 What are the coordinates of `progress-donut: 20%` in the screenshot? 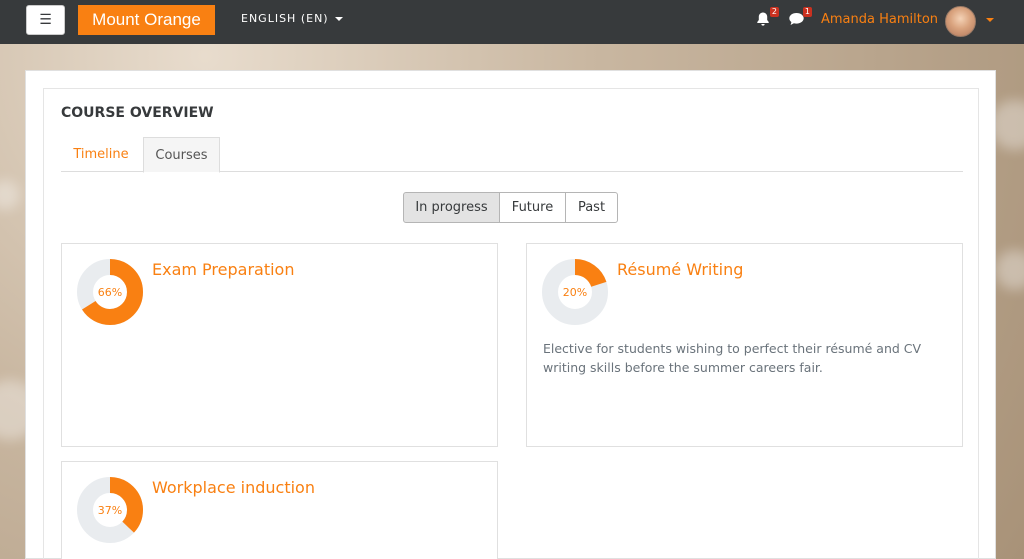 It's located at (575, 292).